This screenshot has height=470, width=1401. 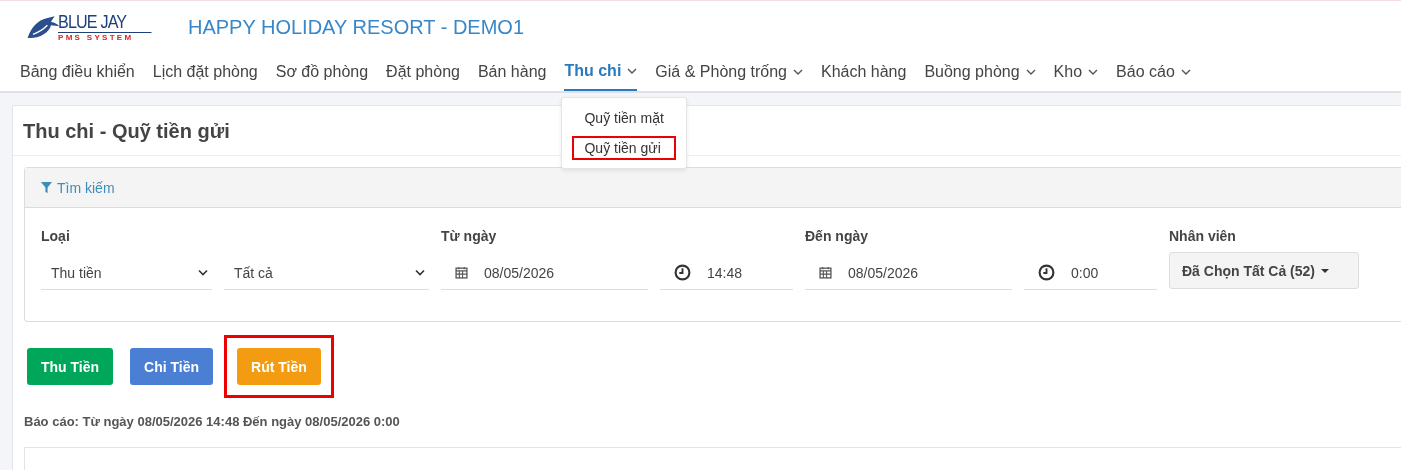 What do you see at coordinates (1203, 237) in the screenshot?
I see `field-label: Nhân viên` at bounding box center [1203, 237].